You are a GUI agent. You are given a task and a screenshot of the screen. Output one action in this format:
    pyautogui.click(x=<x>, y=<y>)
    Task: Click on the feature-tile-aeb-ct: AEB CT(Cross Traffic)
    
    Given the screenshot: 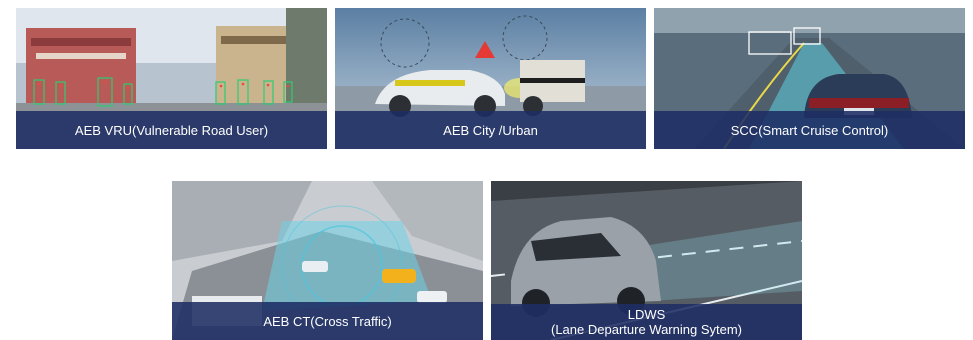 What is the action you would take?
    pyautogui.click(x=327, y=260)
    